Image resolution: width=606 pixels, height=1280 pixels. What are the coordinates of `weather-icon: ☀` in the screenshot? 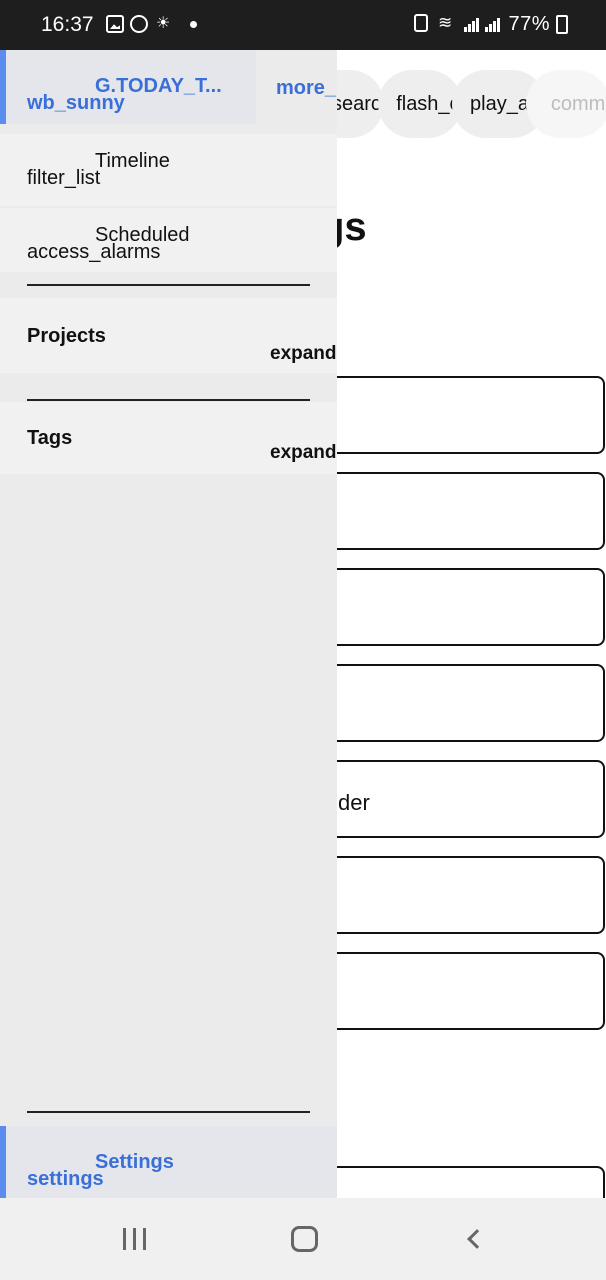 It's located at (163, 23).